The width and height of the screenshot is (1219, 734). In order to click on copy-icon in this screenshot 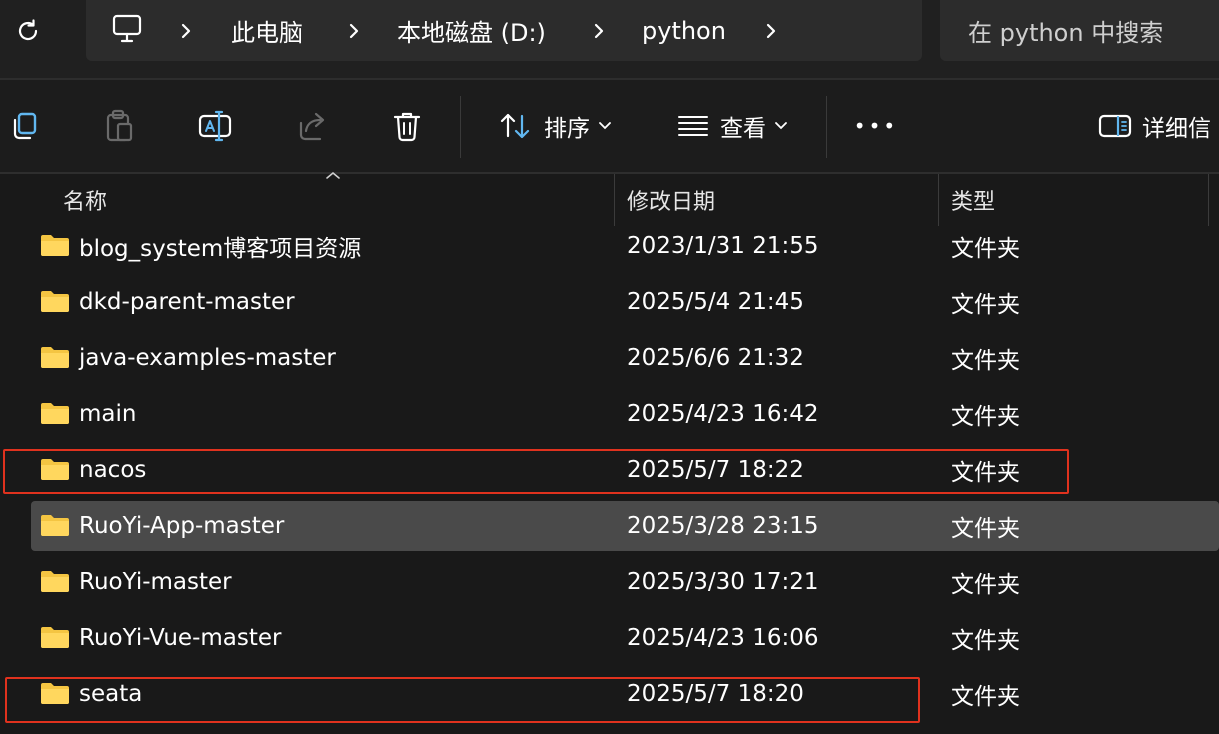, I will do `click(25, 126)`.